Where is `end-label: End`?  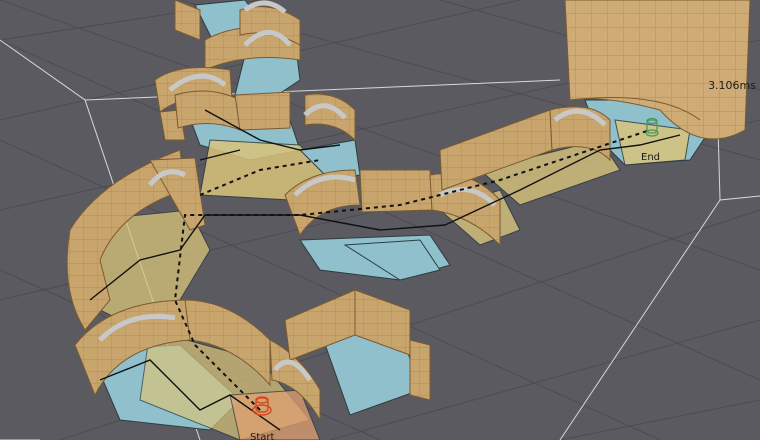
end-label: End is located at coordinates (650, 157).